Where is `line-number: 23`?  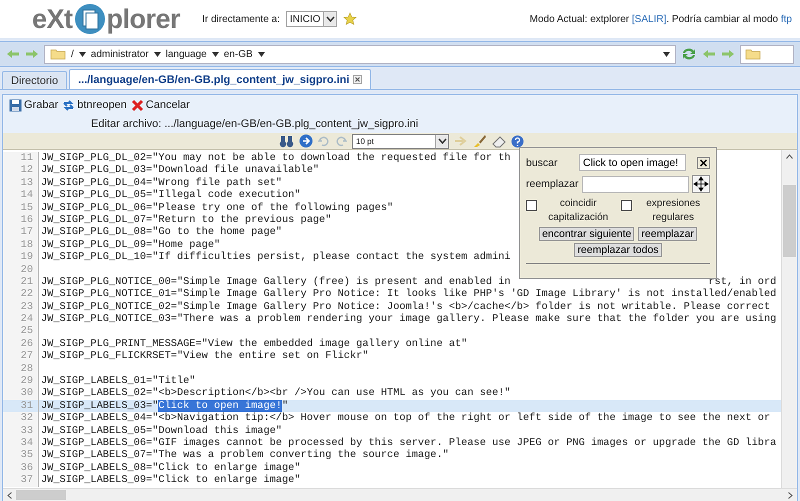 line-number: 23 is located at coordinates (21, 307).